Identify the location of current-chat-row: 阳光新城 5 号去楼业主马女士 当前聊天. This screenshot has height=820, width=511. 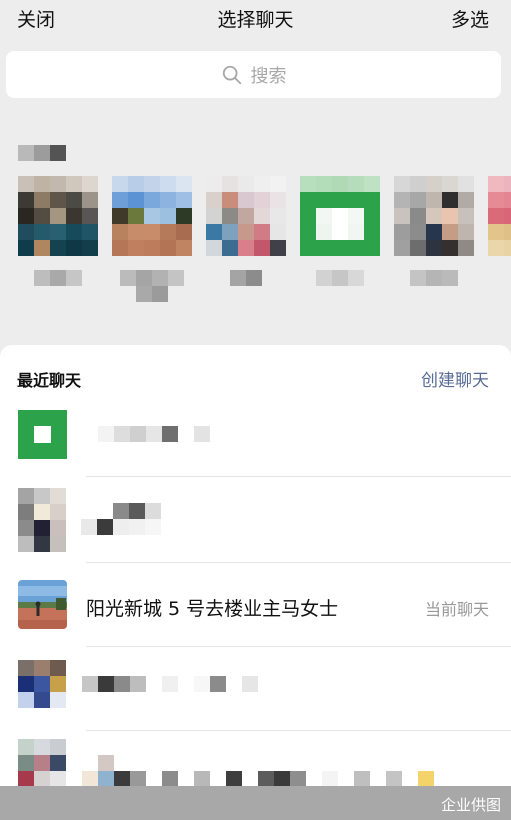
(255, 605).